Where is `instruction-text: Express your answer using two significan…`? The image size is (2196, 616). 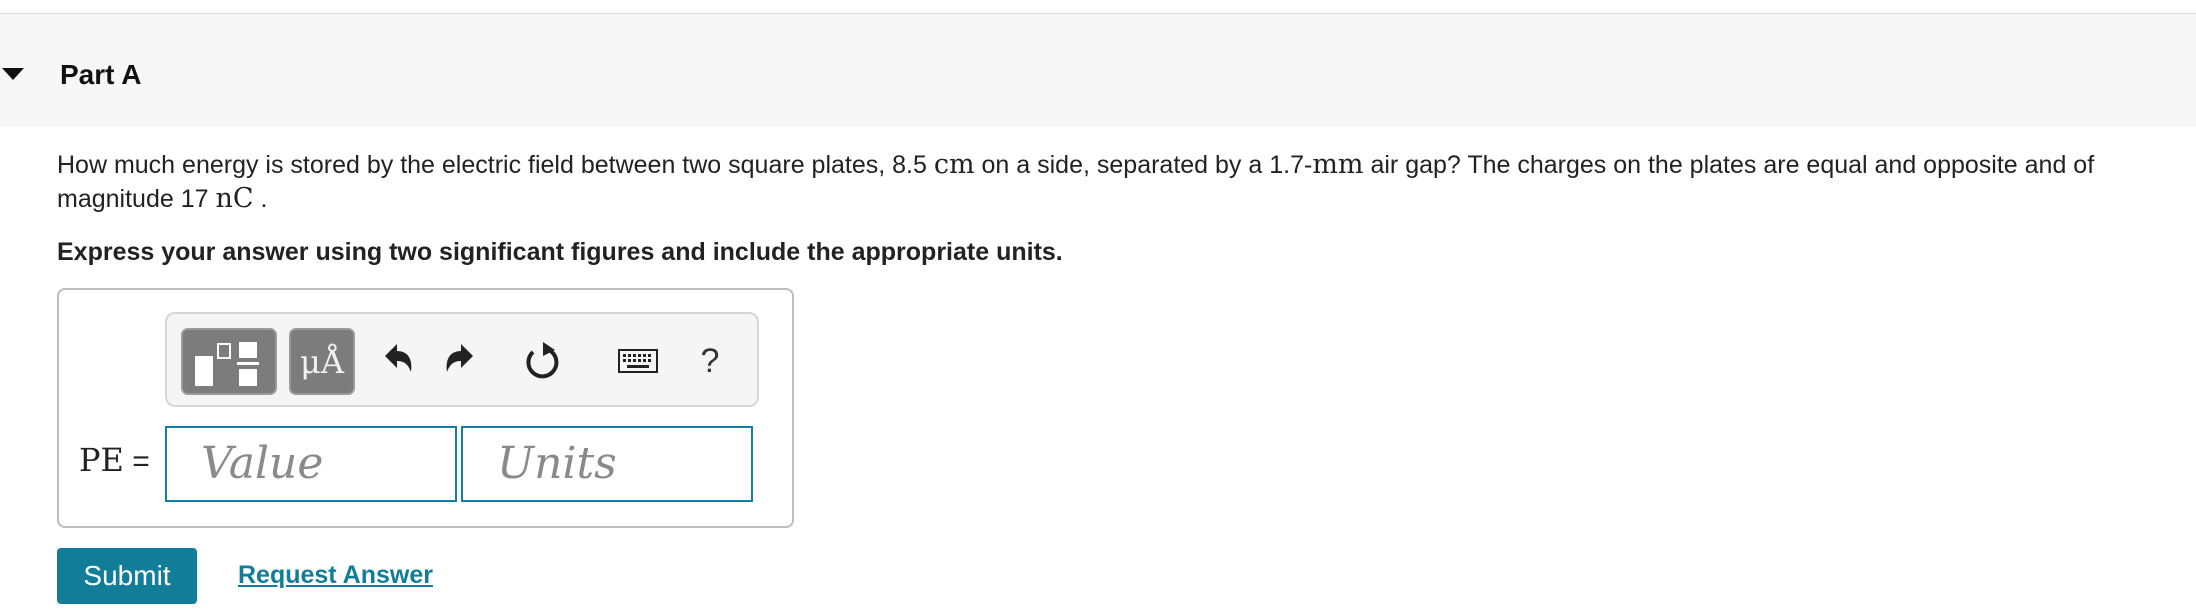
instruction-text: Express your answer using two significan… is located at coordinates (560, 252).